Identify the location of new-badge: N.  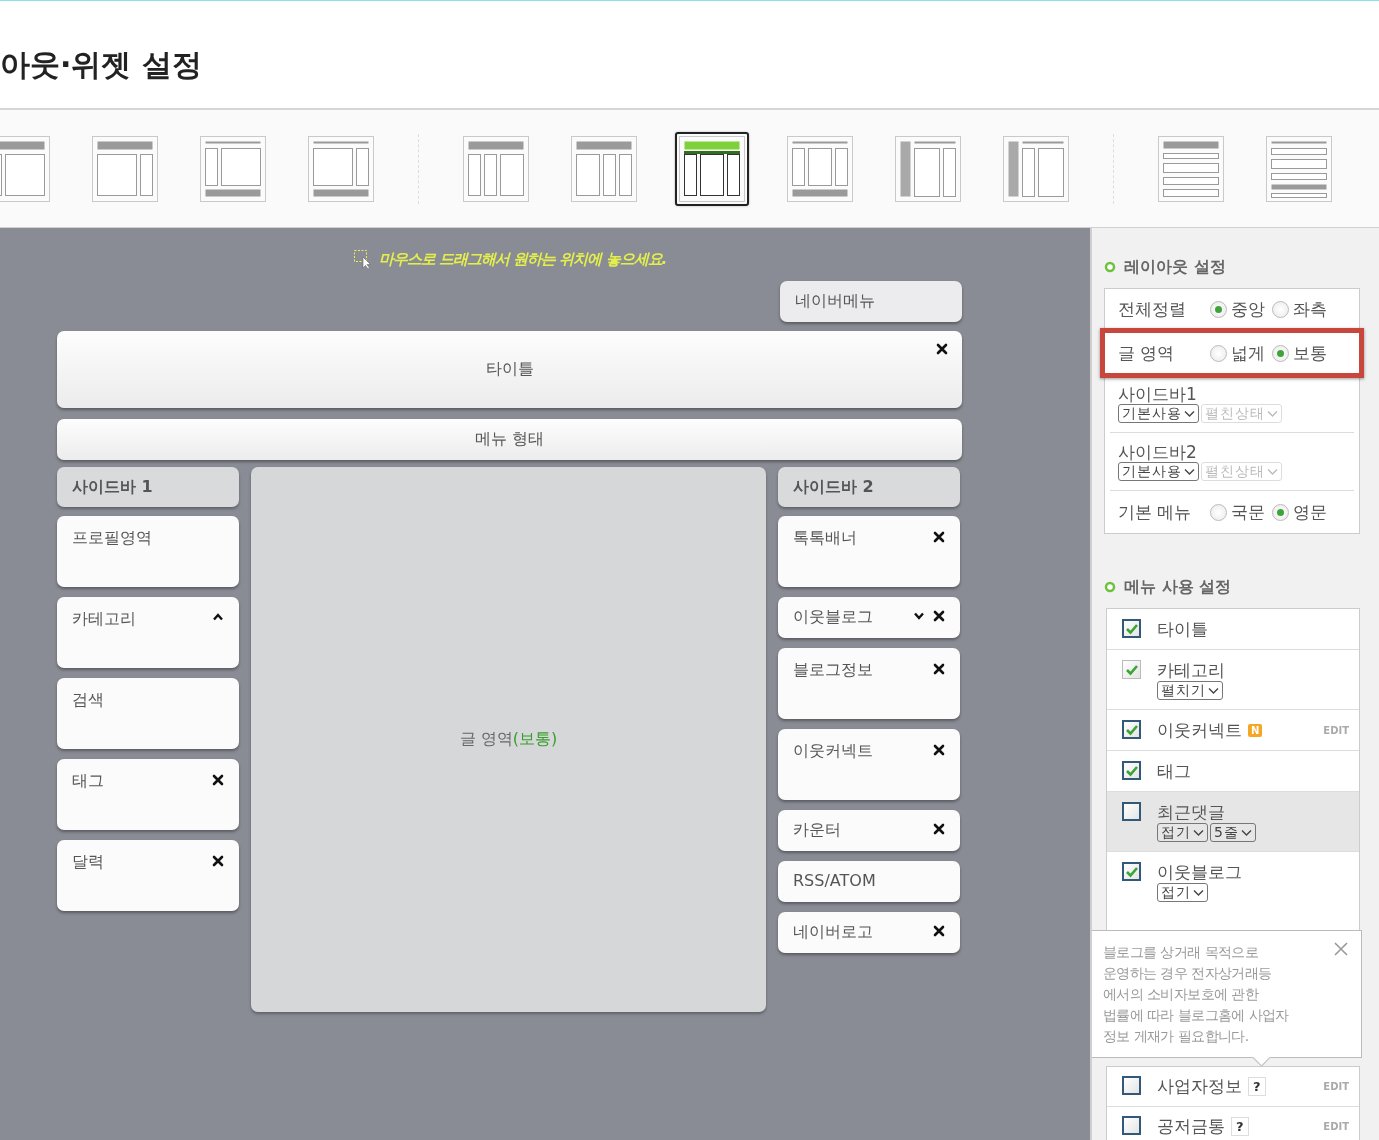
(1255, 730).